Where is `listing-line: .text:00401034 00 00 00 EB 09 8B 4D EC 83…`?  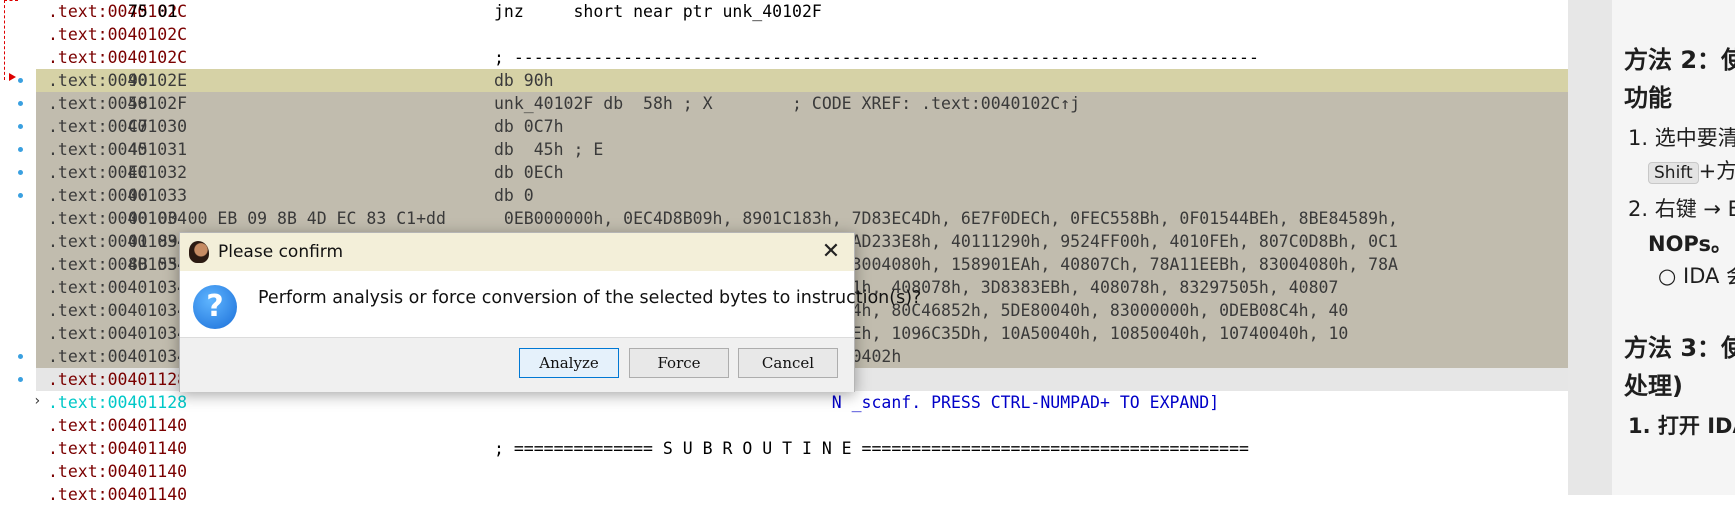 listing-line: .text:00401034 00 00 00 EB 09 8B 4D EC 83… is located at coordinates (802, 218).